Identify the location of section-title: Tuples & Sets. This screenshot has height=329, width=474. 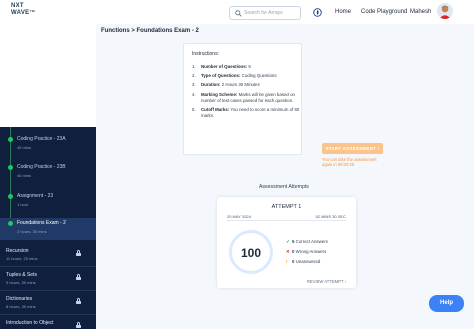
(21, 275).